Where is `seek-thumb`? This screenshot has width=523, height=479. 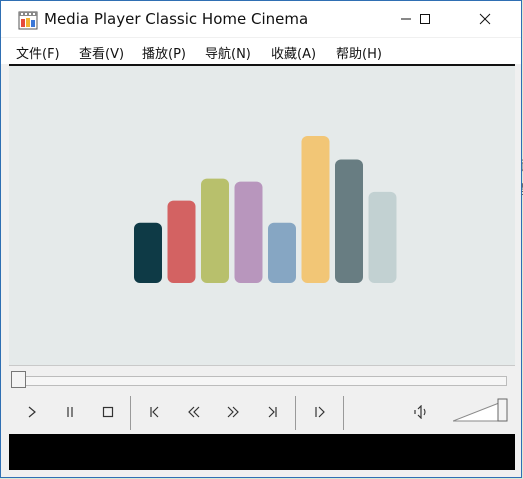
seek-thumb is located at coordinates (18, 379).